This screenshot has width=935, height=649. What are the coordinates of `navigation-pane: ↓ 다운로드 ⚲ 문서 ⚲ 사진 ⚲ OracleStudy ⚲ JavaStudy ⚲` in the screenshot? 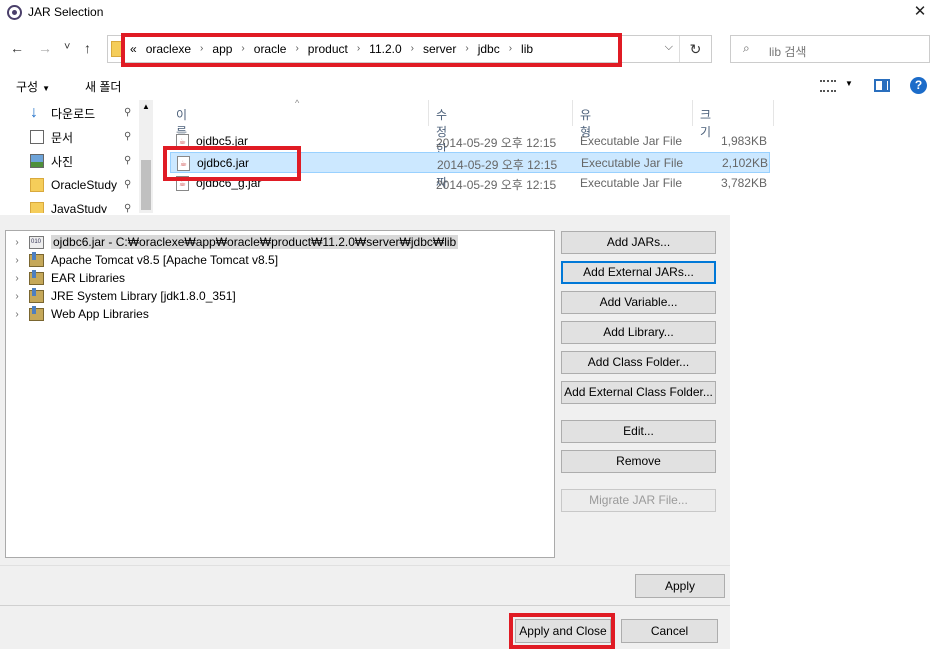 It's located at (77, 156).